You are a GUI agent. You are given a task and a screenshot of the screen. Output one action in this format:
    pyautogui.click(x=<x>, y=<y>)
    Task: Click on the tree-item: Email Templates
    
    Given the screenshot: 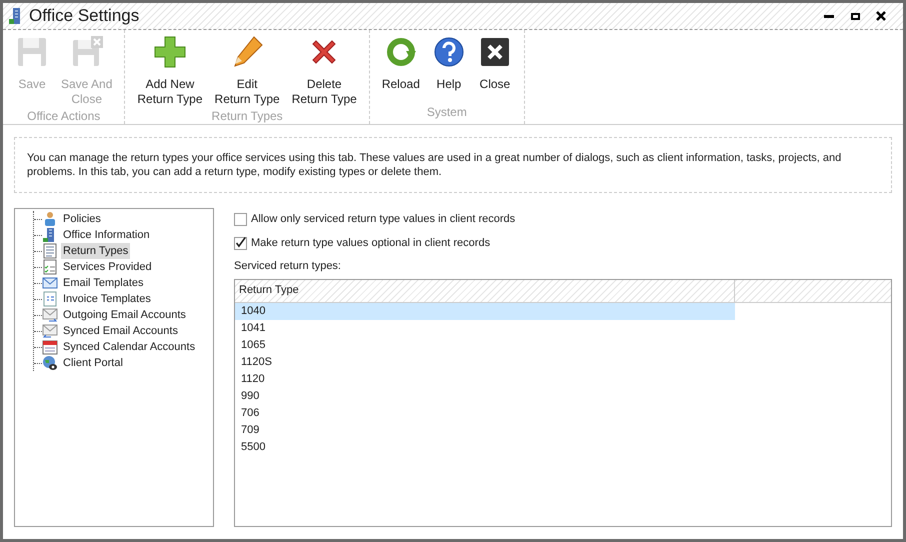 What is the action you would take?
    pyautogui.click(x=103, y=283)
    